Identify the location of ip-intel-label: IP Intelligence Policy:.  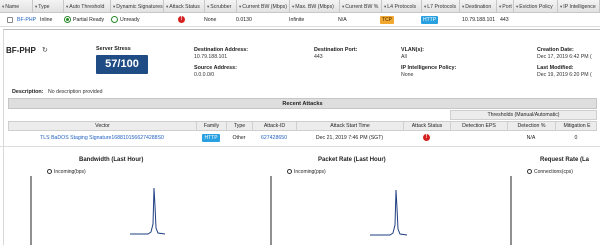
(429, 68).